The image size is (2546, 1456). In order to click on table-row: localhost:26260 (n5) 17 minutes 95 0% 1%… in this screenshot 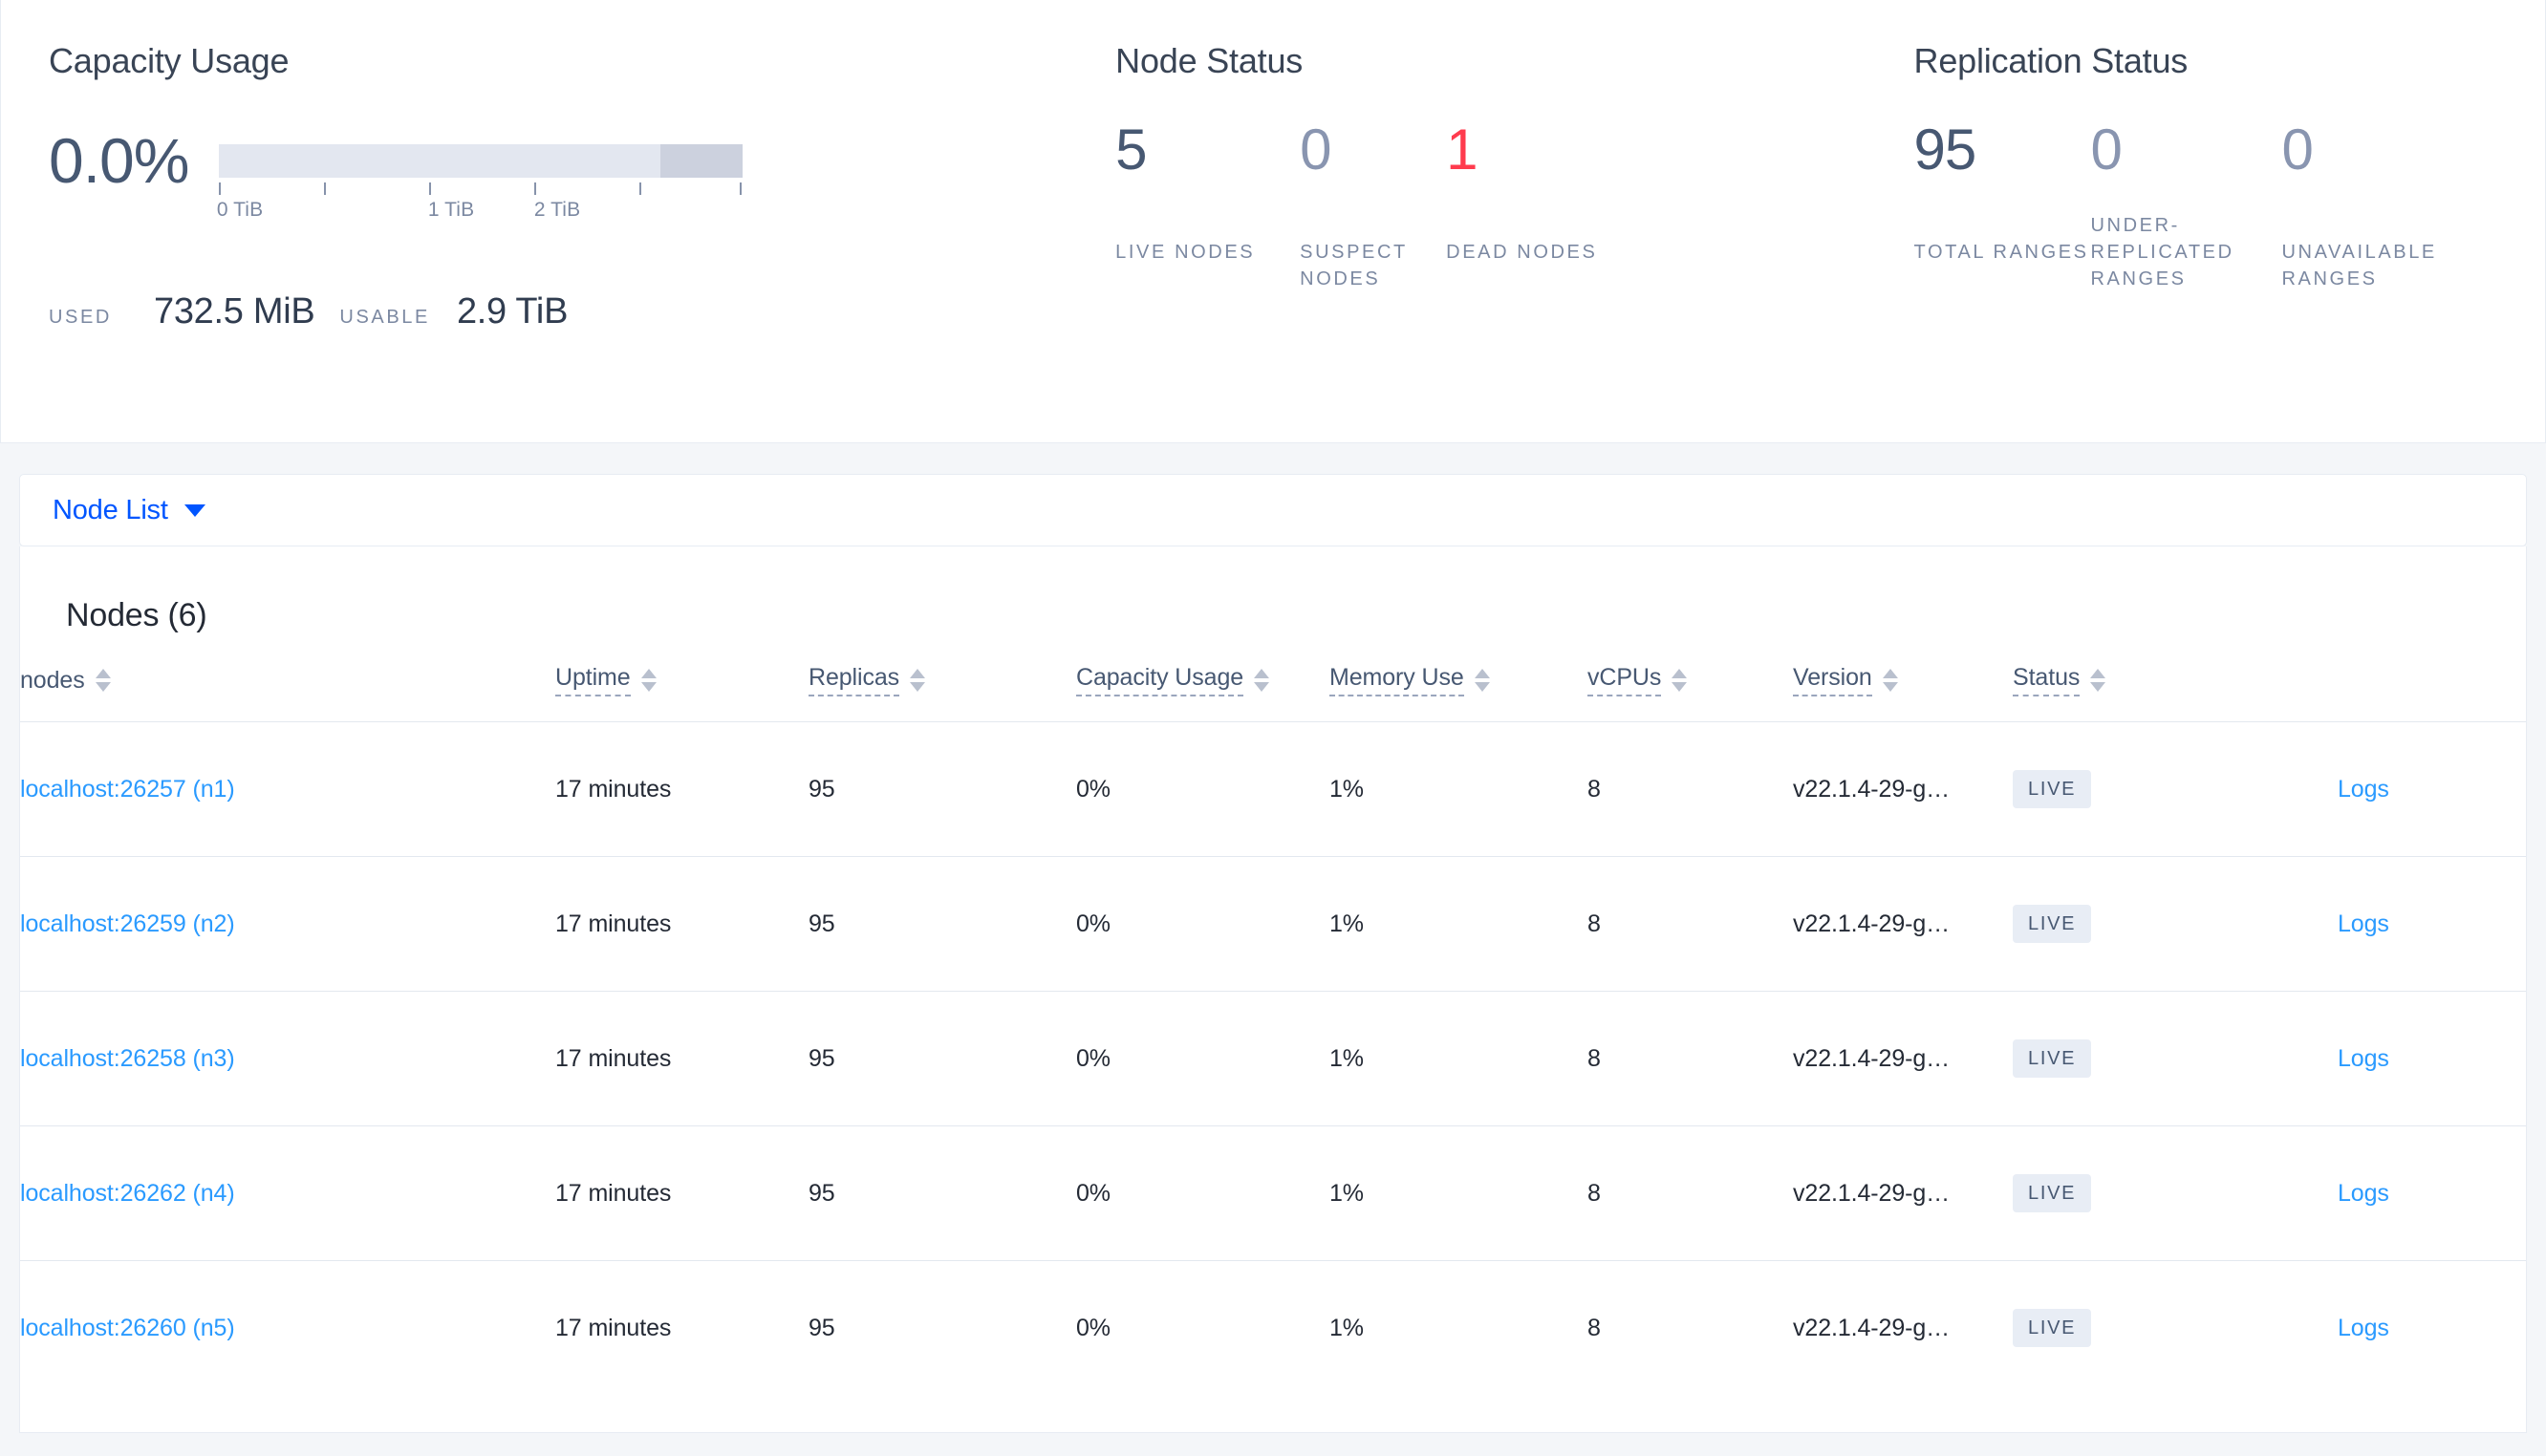, I will do `click(1273, 1327)`.